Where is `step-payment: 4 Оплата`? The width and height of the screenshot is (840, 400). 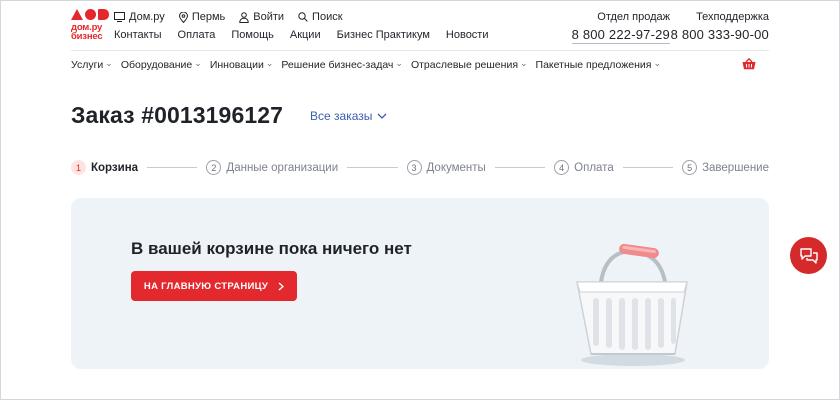
step-payment: 4 Оплата is located at coordinates (584, 167).